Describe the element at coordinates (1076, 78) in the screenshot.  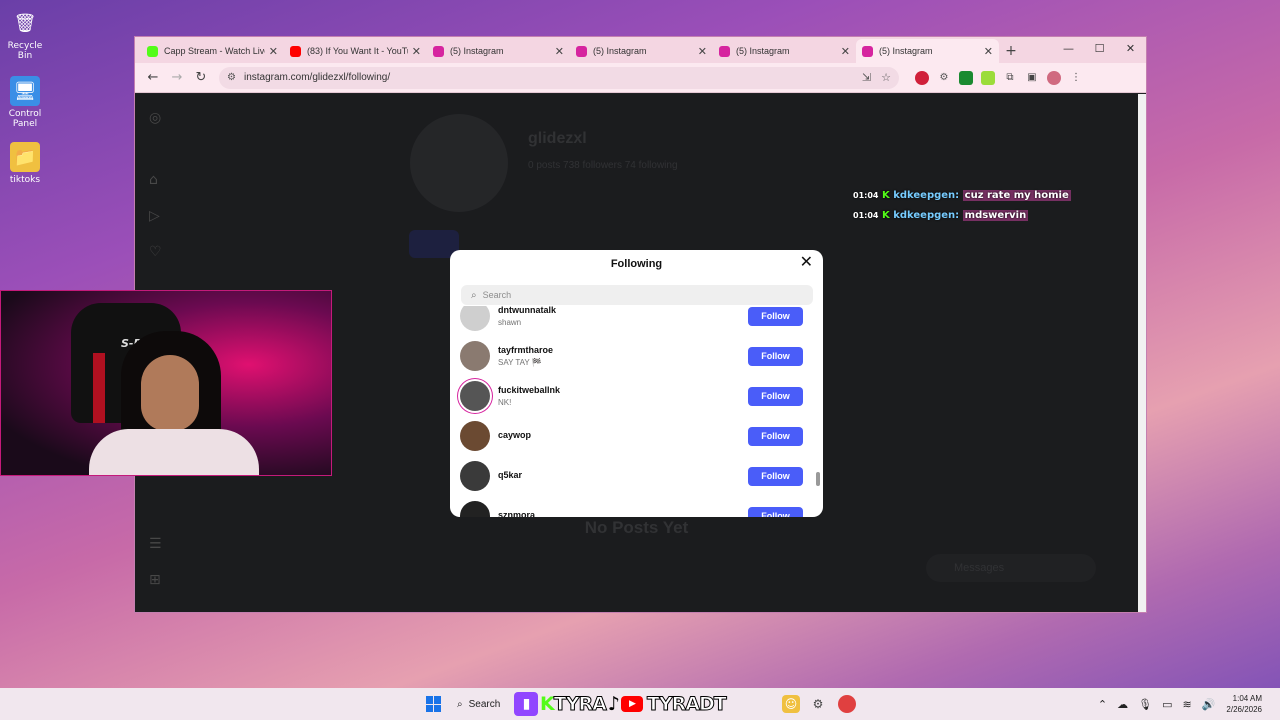
I see `menu-kebab-icon: ⋮` at that location.